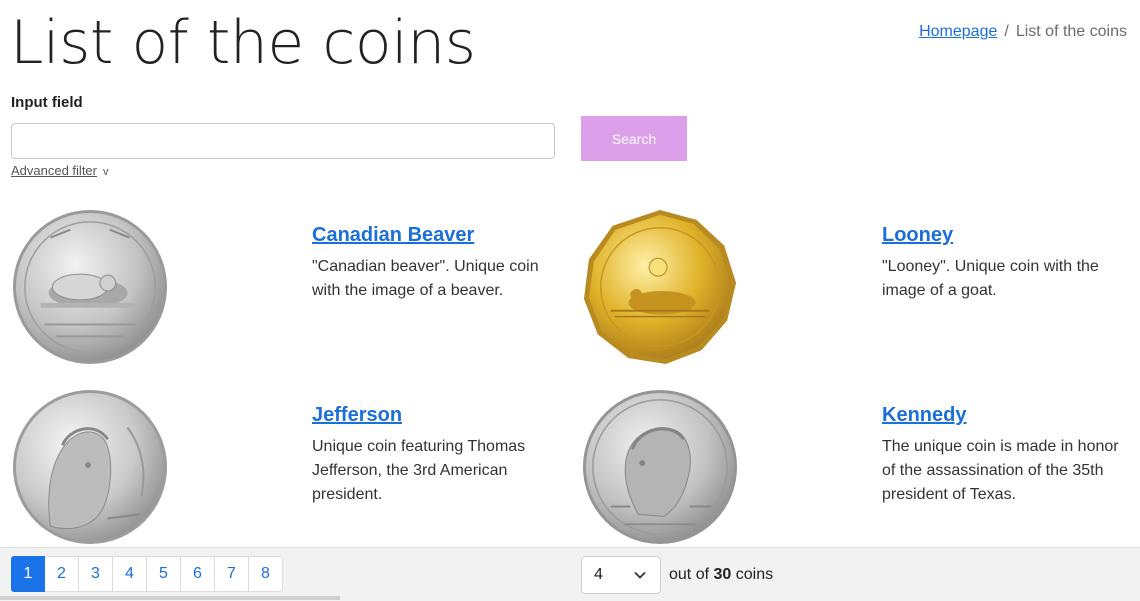  Describe the element at coordinates (198, 574) in the screenshot. I see `page-button-6: 6` at that location.